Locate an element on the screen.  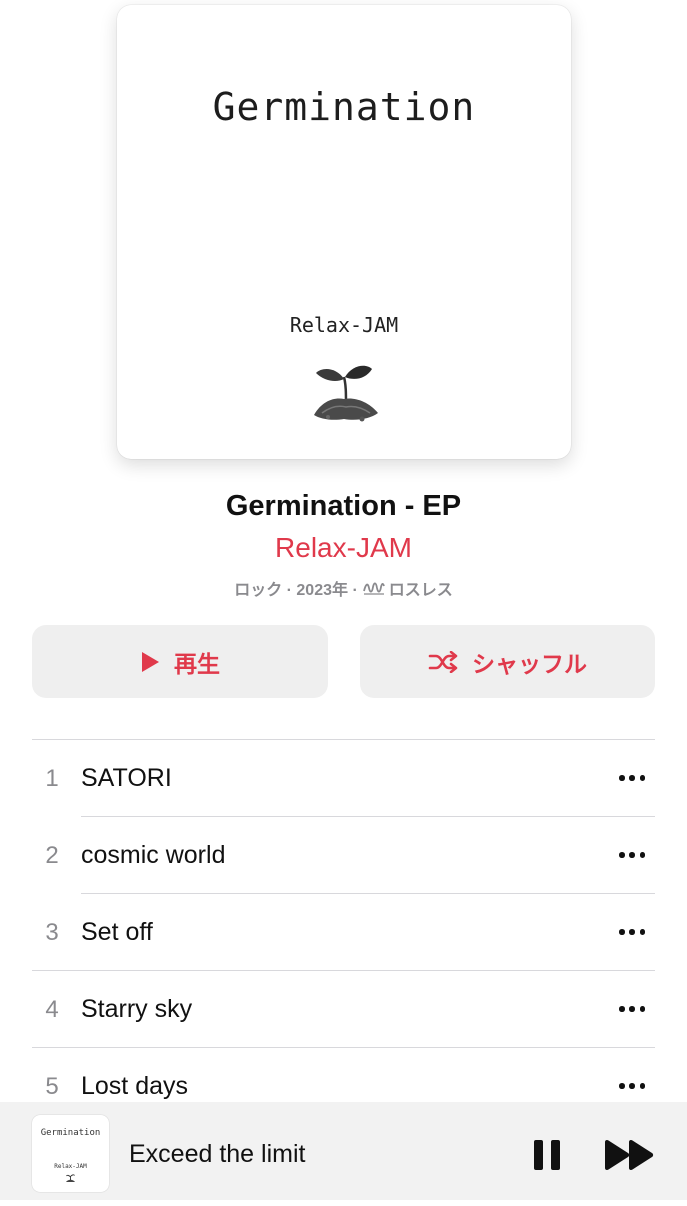
track-title: Starry sky is located at coordinates (137, 1009).